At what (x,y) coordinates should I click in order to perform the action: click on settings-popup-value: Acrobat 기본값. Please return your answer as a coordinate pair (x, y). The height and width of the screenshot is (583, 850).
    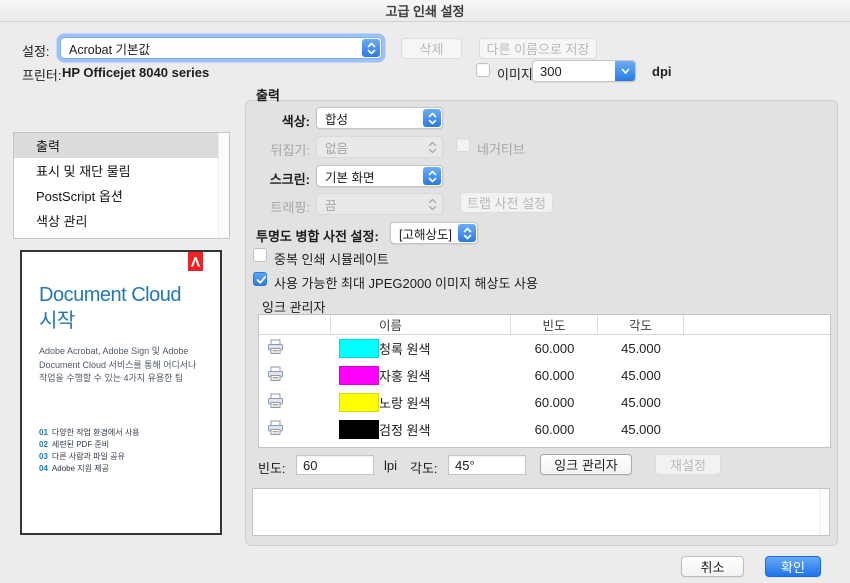
    Looking at the image, I should click on (110, 49).